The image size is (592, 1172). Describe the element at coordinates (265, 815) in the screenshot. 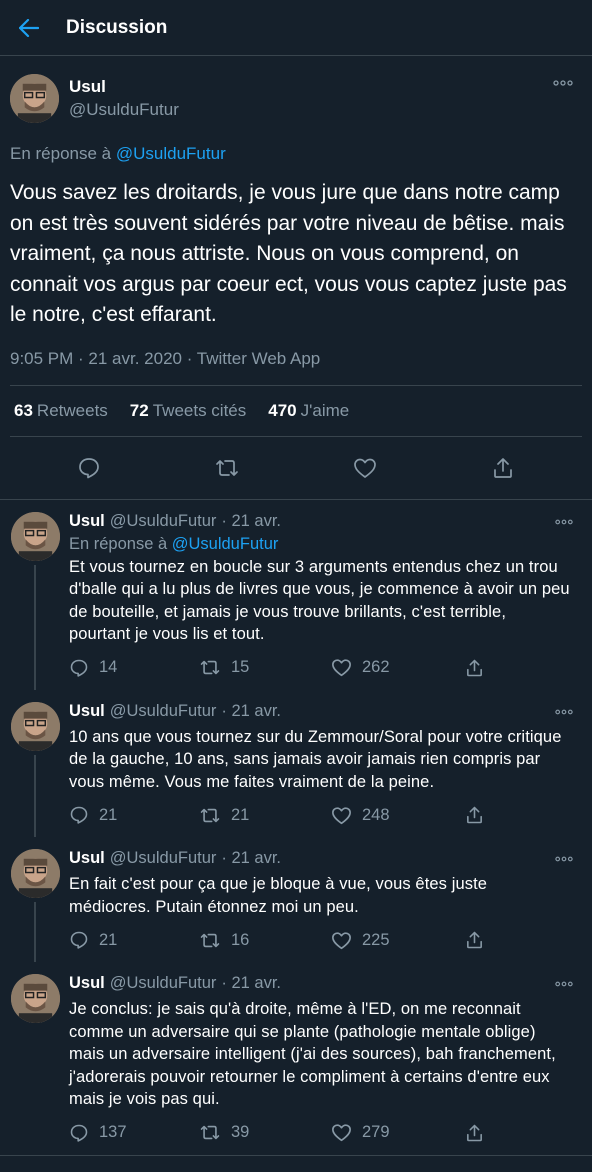

I see `retweet-button: 21` at that location.